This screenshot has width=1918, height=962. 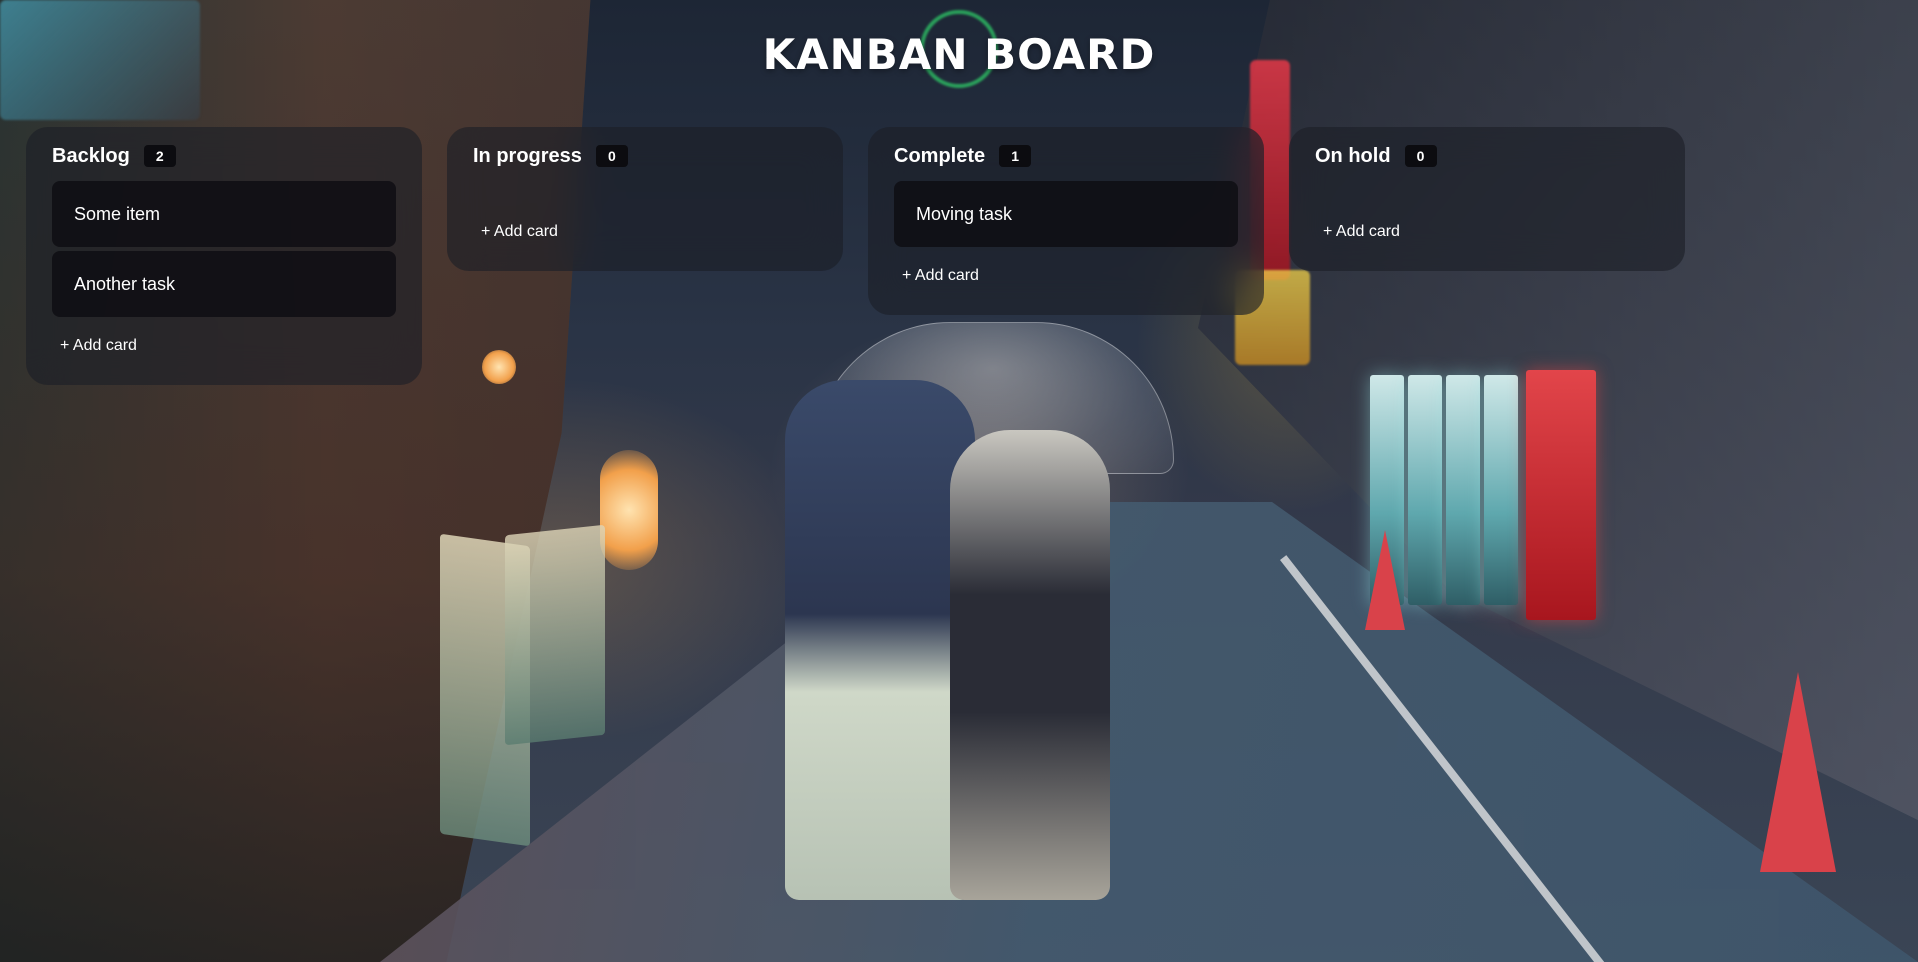 I want to click on card: Moving task, so click(x=1066, y=214).